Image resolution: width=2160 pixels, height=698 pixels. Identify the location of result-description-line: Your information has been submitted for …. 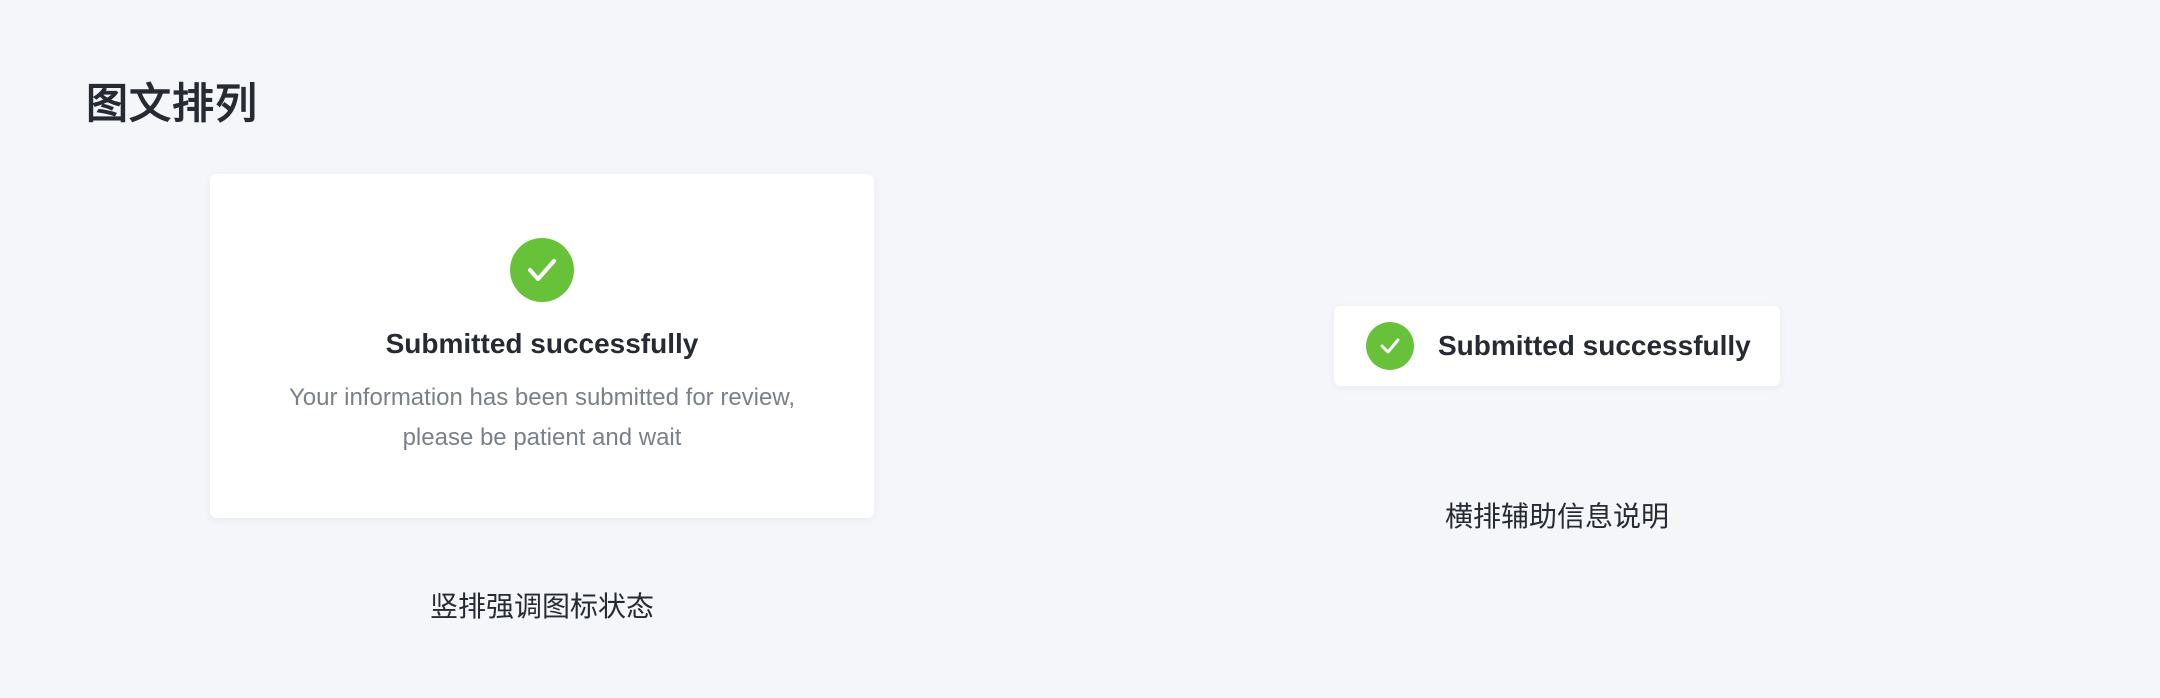
(542, 397).